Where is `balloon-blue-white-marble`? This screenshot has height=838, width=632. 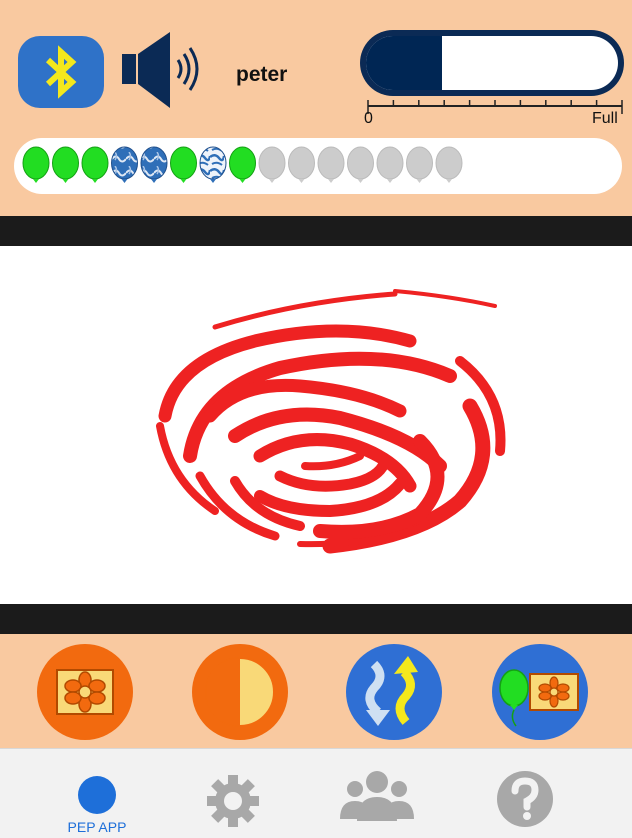
balloon-blue-white-marble is located at coordinates (213, 164).